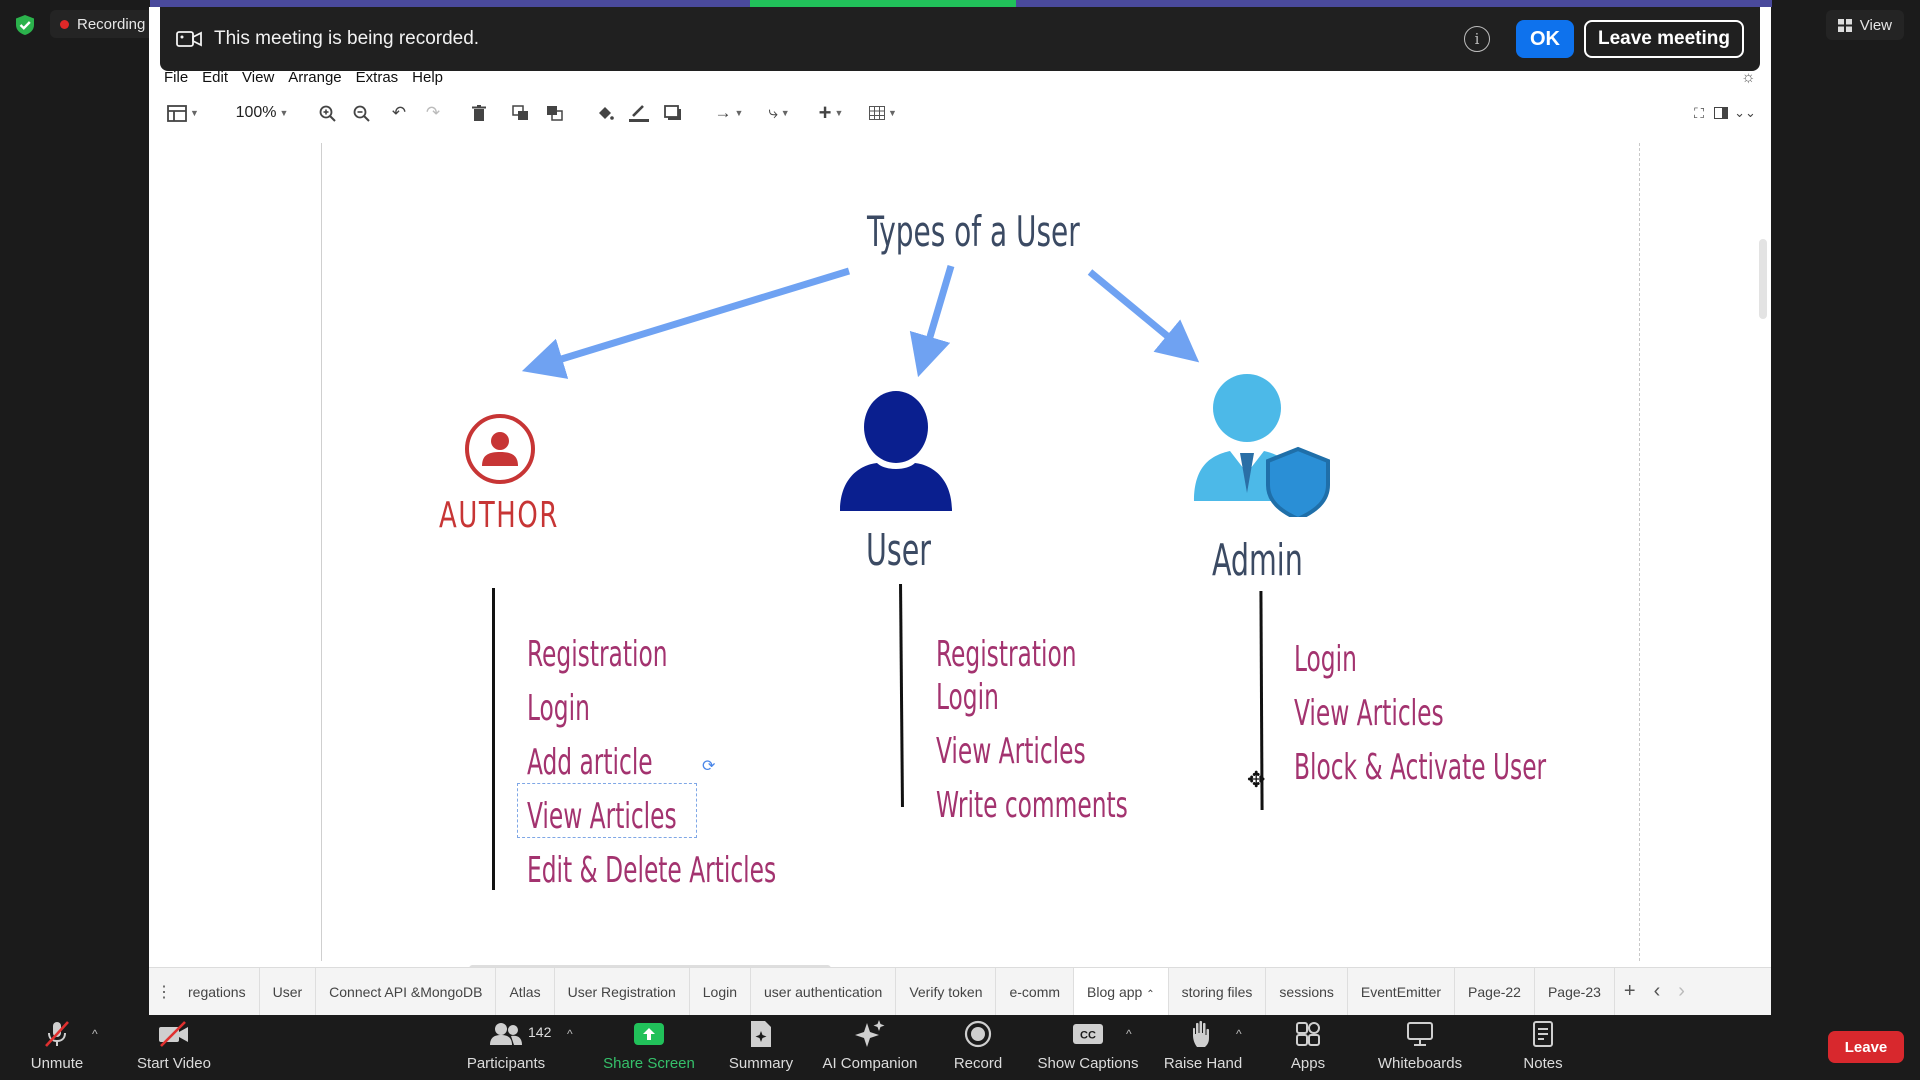 The width and height of the screenshot is (1920, 1080). Describe the element at coordinates (217, 991) in the screenshot. I see `page-tab: regations` at that location.